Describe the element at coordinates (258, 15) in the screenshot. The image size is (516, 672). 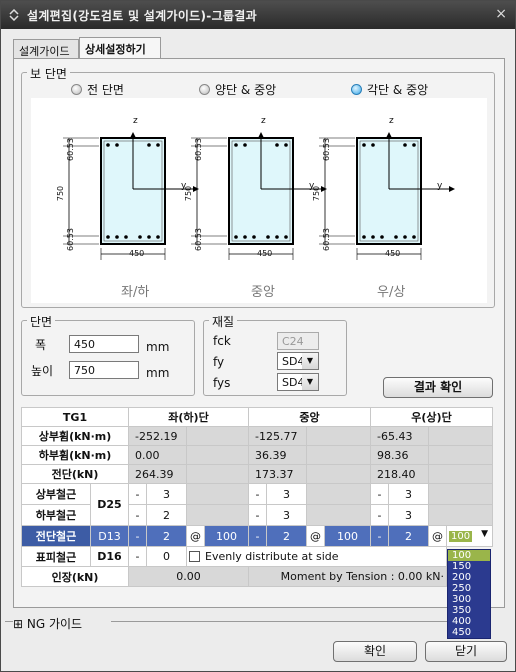
I see `title-bar: 설계편집(강도검토 및 설계가이드)-그룹결과 ×` at that location.